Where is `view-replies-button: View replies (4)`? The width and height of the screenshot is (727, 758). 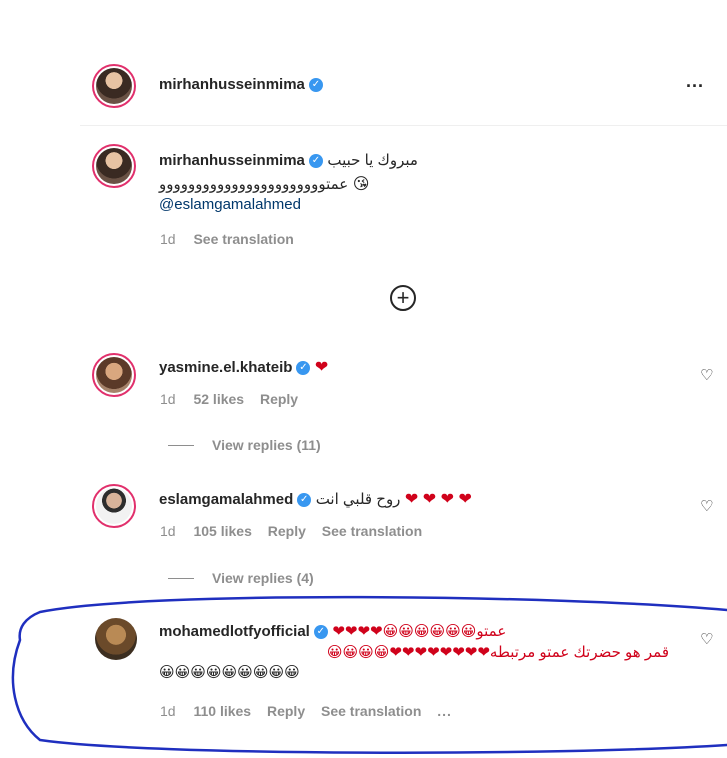 view-replies-button: View replies (4) is located at coordinates (241, 579).